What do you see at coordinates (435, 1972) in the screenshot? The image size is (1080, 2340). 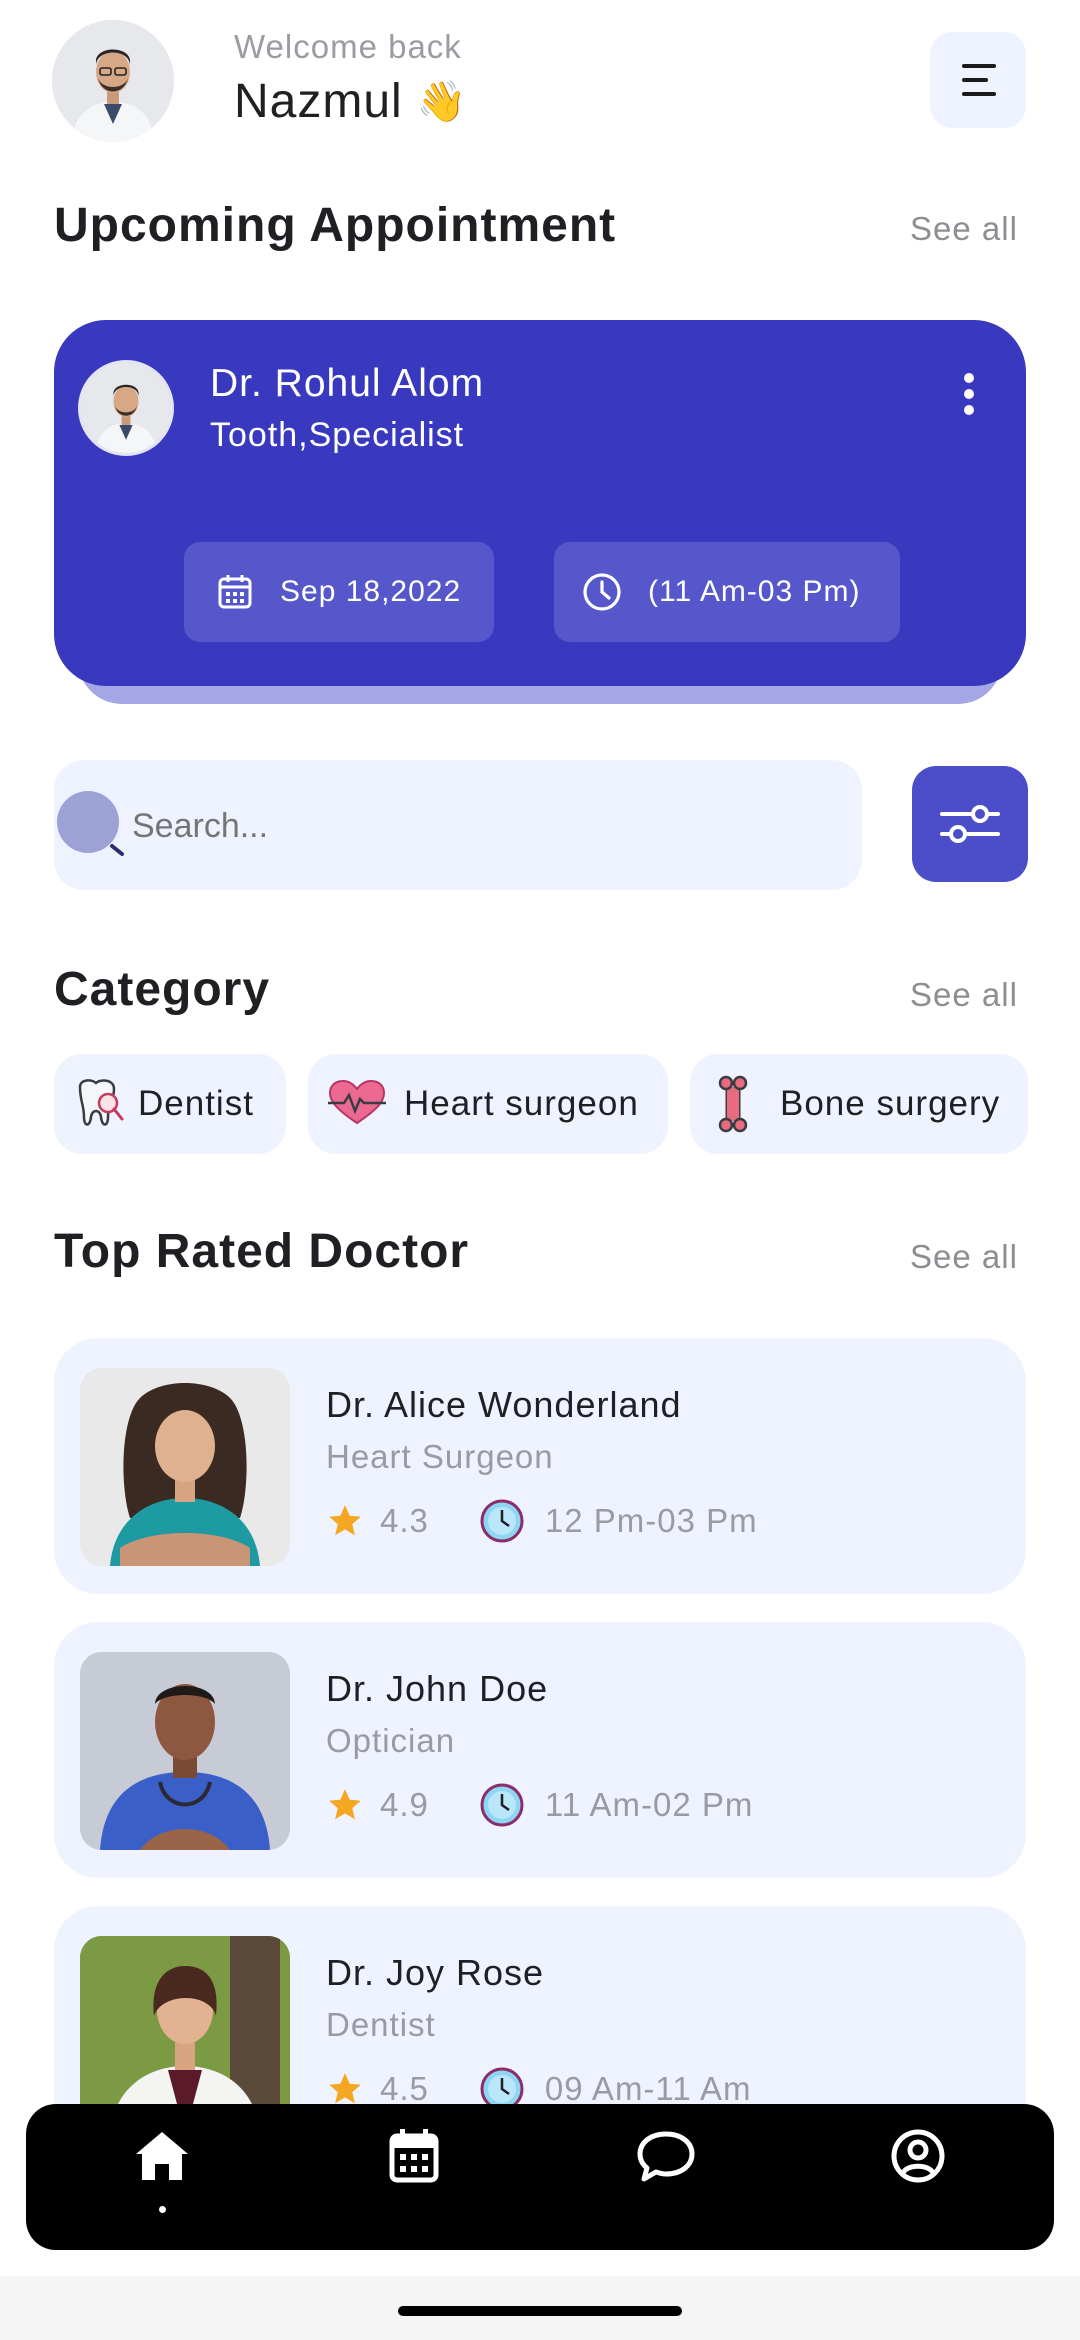 I see `doctor-name: Dr. Joy Rose` at bounding box center [435, 1972].